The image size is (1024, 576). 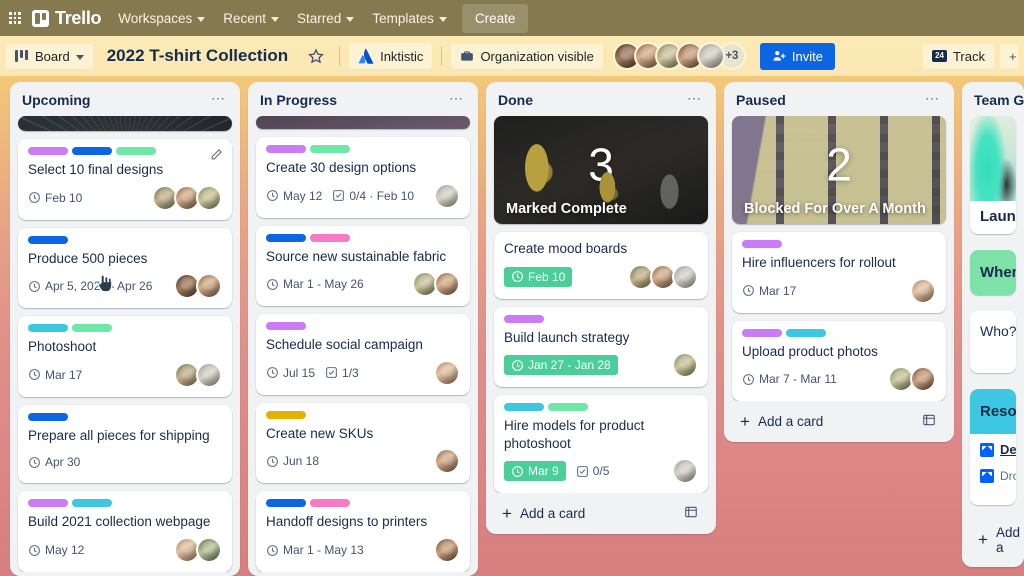 What do you see at coordinates (363, 443) in the screenshot?
I see `card-create-new-skus: Create new SKUs Jun 18` at bounding box center [363, 443].